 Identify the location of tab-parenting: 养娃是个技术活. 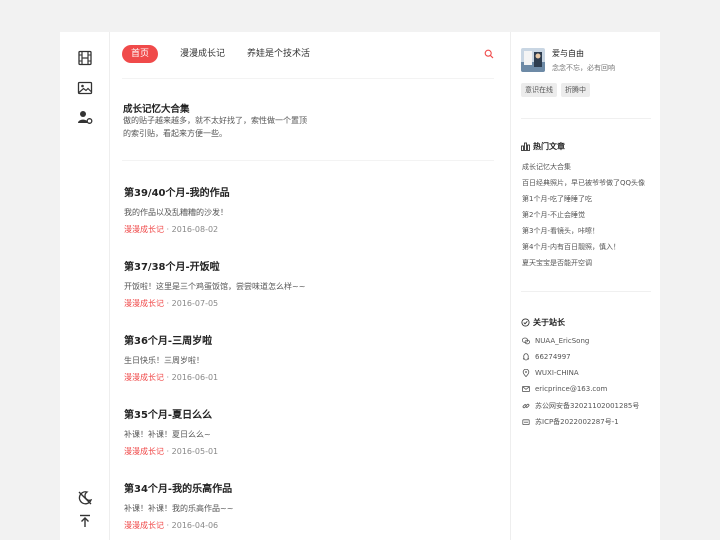
(278, 54).